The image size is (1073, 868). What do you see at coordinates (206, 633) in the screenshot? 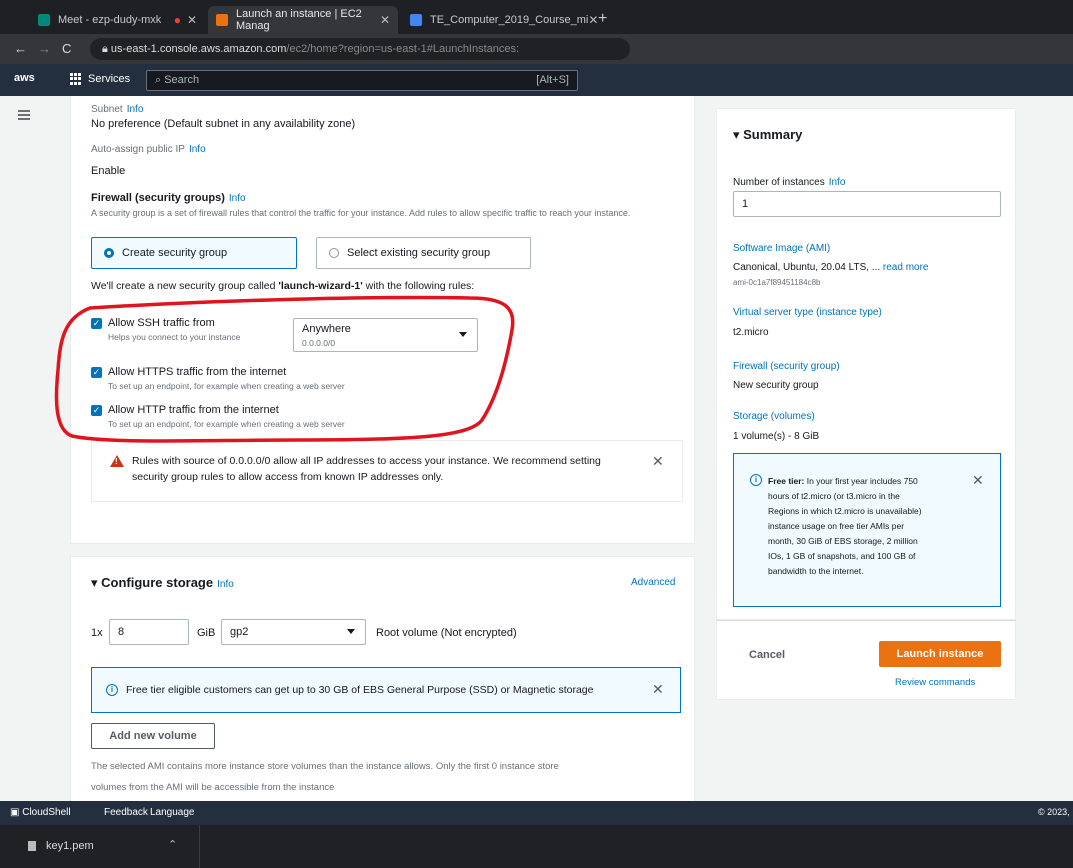
I see `volume-unit: GiB` at bounding box center [206, 633].